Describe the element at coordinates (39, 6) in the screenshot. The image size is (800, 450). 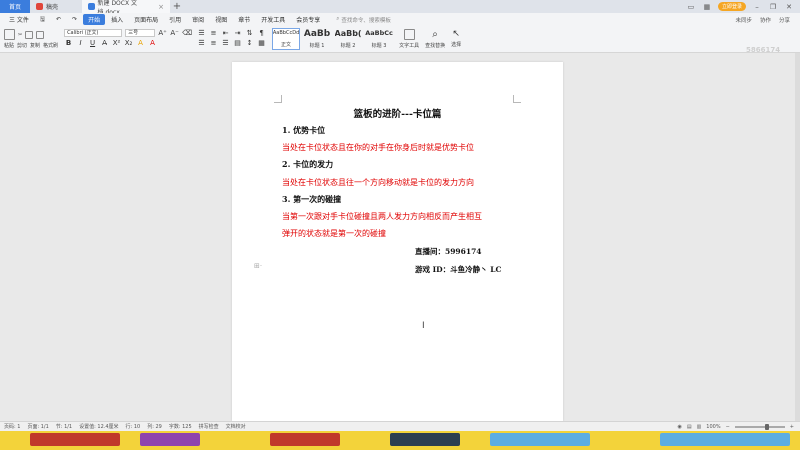
I see `app-icon` at that location.